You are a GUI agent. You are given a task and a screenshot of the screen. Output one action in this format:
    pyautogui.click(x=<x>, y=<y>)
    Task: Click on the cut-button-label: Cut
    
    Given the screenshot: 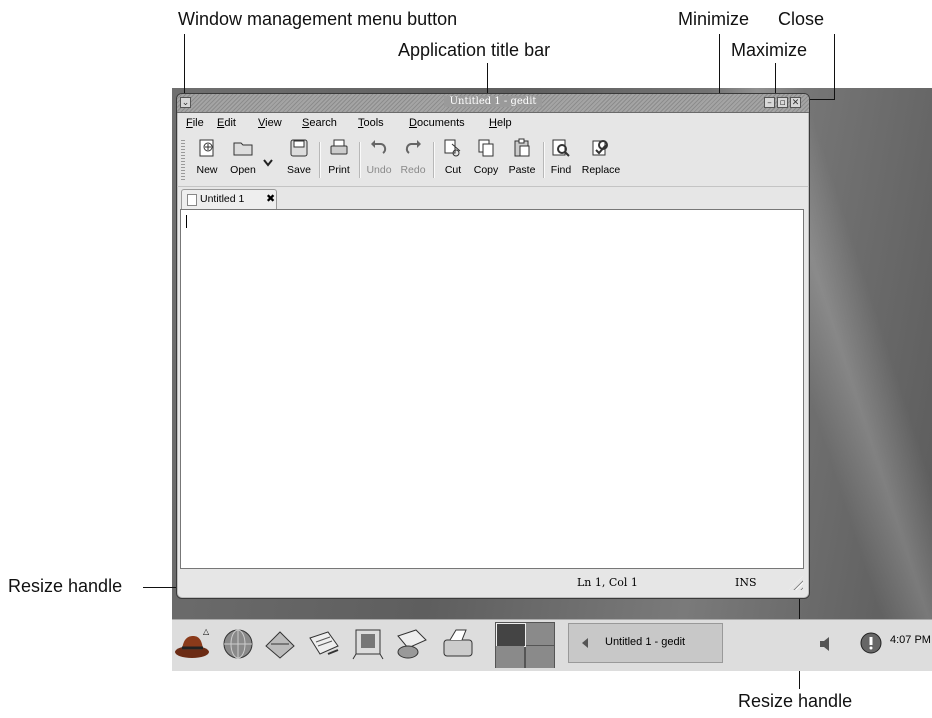 What is the action you would take?
    pyautogui.click(x=453, y=170)
    